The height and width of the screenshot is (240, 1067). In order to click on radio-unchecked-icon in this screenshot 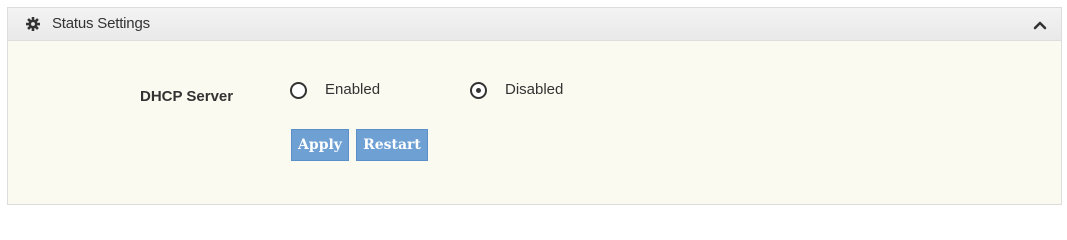, I will do `click(298, 90)`.